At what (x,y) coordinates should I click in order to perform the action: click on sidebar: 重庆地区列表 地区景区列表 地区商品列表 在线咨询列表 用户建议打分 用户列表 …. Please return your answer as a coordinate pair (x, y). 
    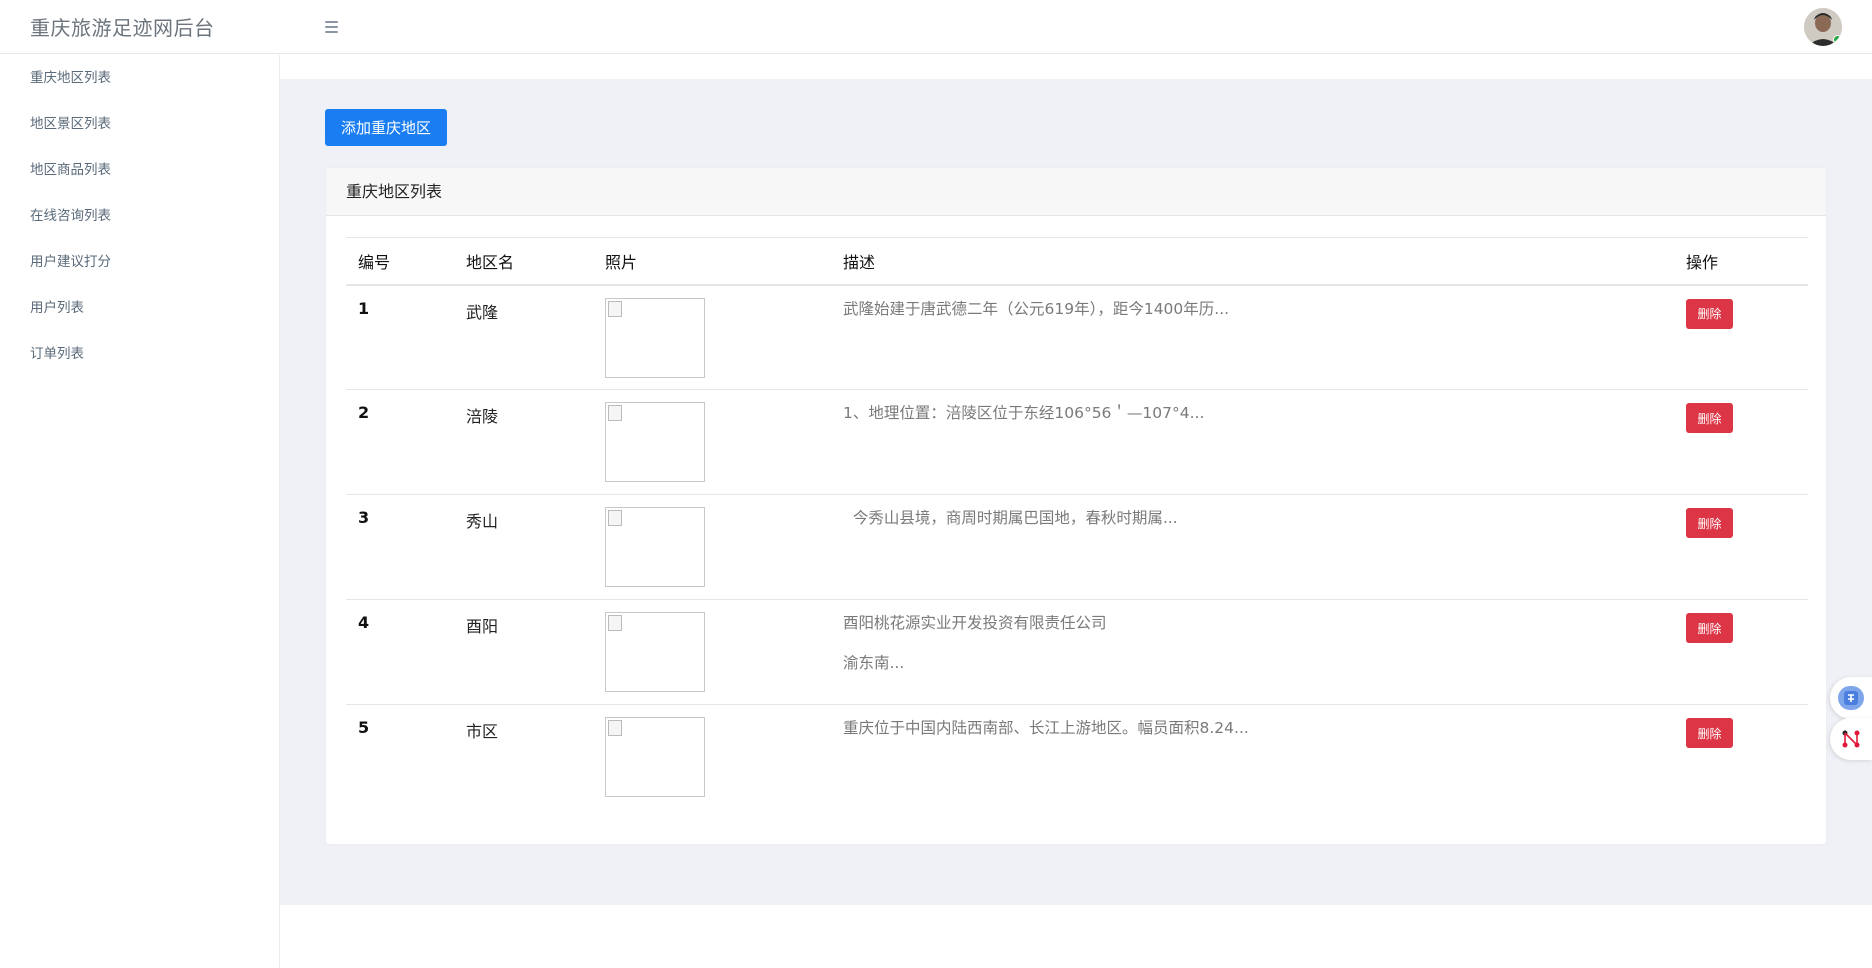
    Looking at the image, I should click on (140, 511).